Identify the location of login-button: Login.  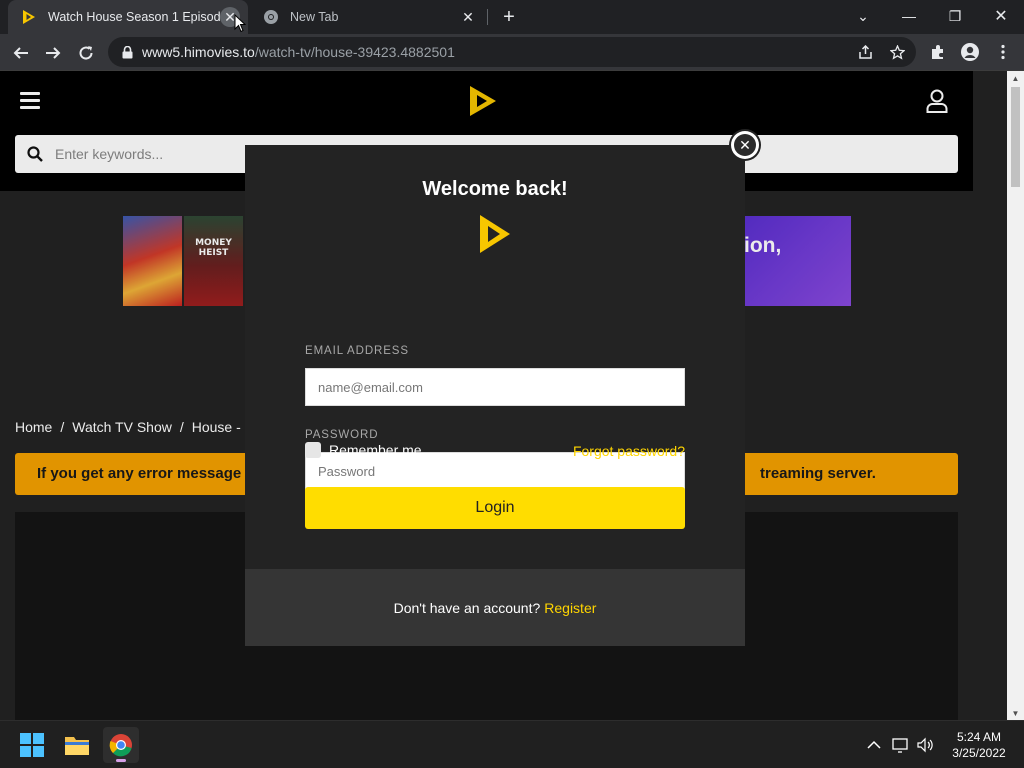
(495, 508).